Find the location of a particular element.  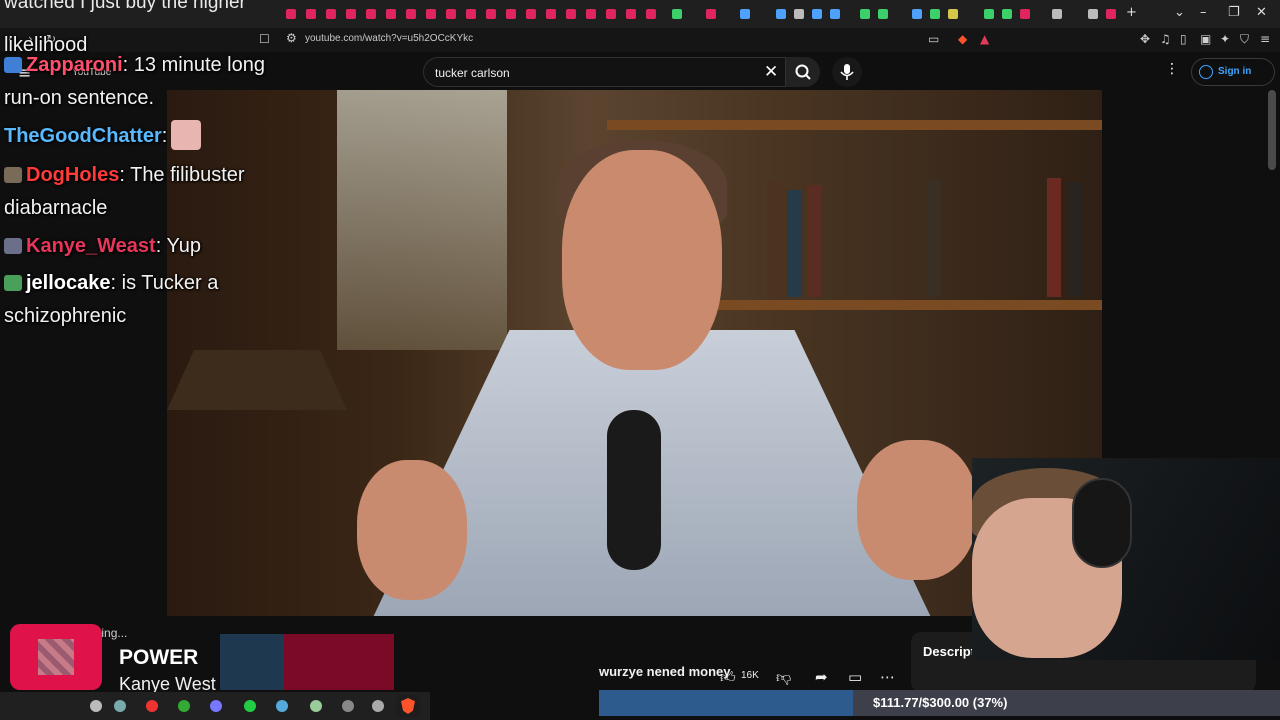

browser-menu-icon: ≡ is located at coordinates (1265, 39).